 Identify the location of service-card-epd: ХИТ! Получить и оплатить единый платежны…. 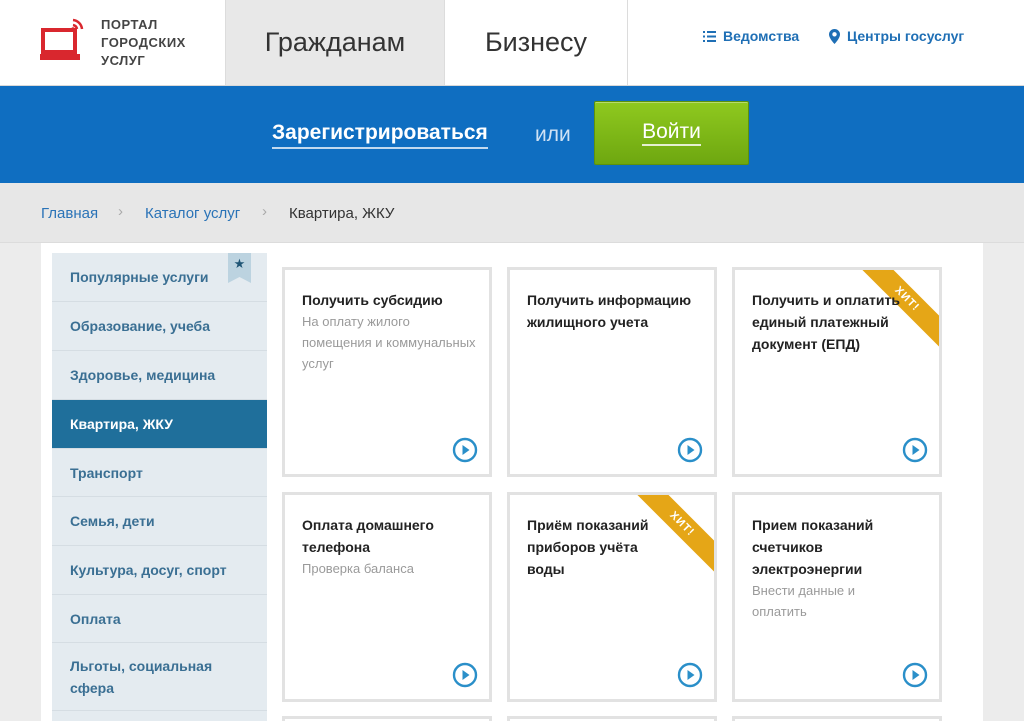
(837, 372).